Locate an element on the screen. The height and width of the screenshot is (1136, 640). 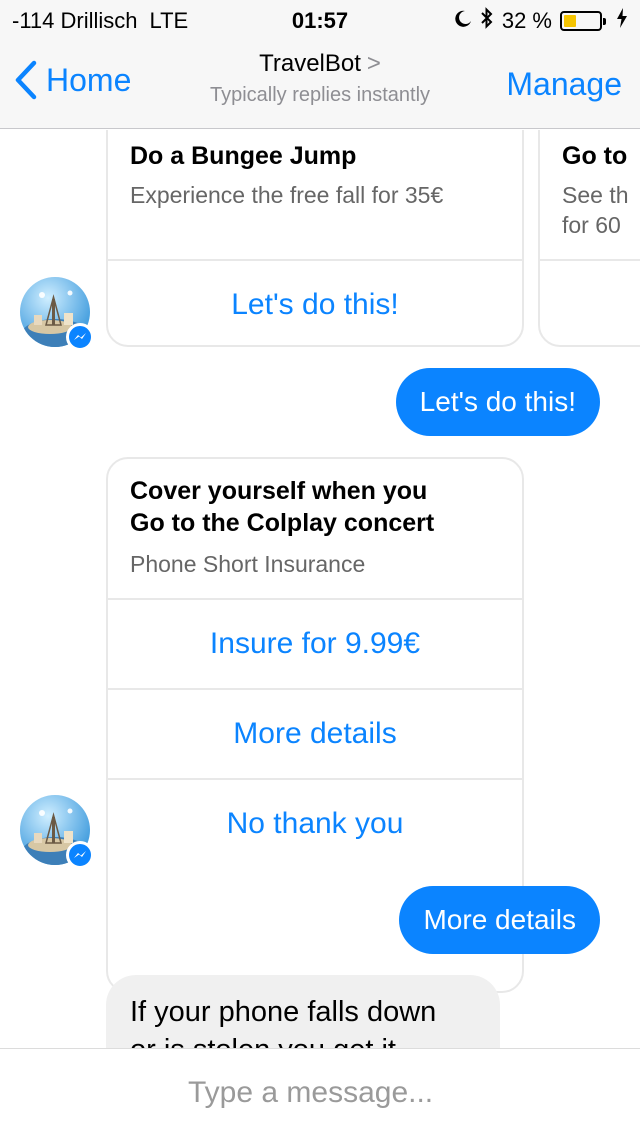
back-label: Home is located at coordinates (89, 79).